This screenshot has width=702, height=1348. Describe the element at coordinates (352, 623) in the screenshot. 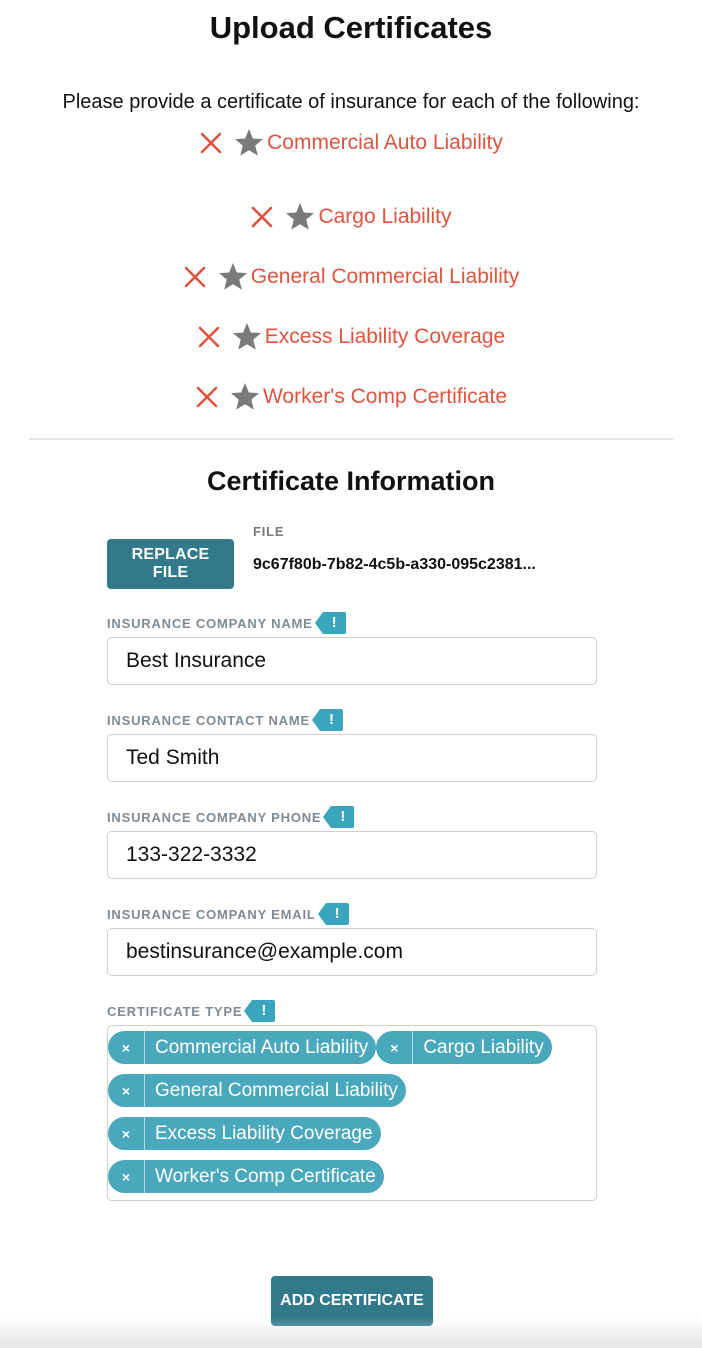

I see `field-label-row: INSURANCE COMPANY NAME !` at that location.